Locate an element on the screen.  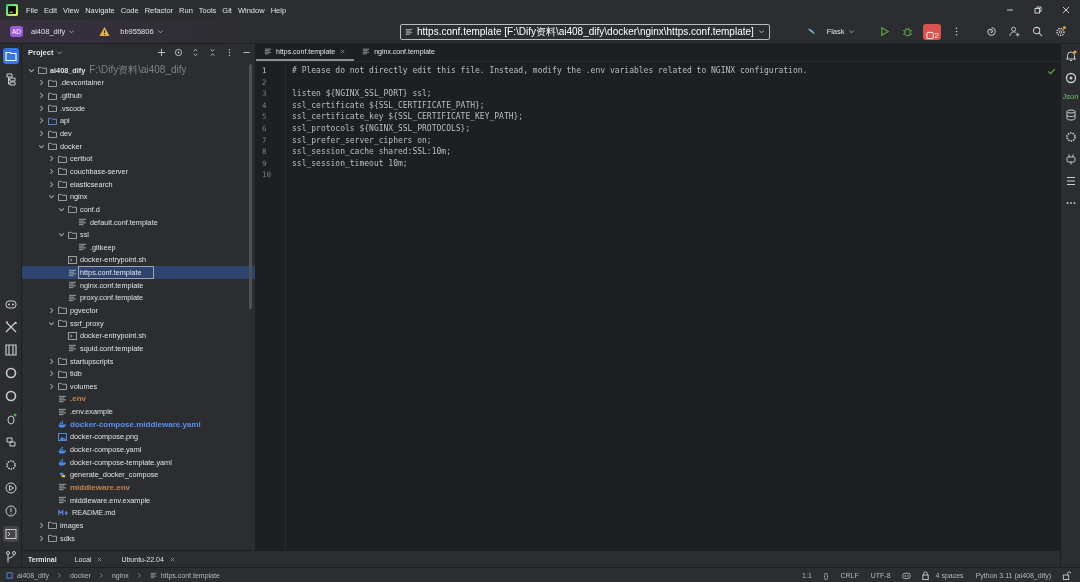
unlocked-icon is located at coordinates (1066, 575).